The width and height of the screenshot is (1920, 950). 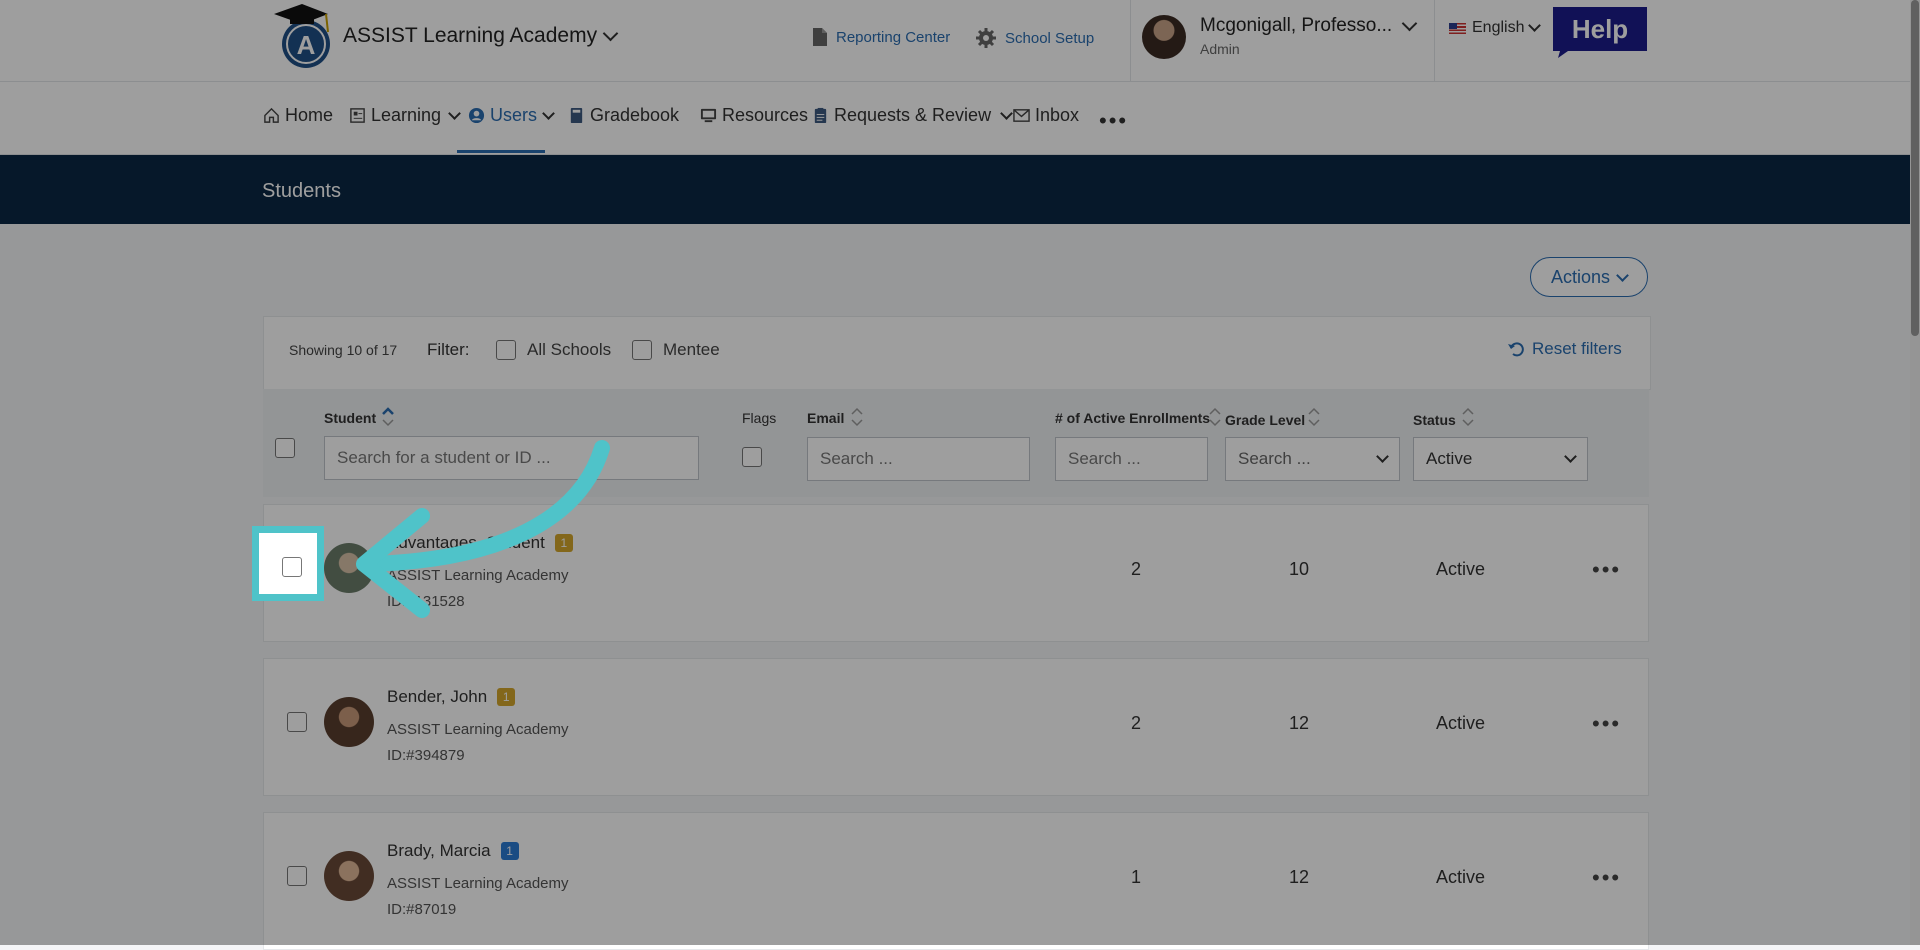 I want to click on nav-resources: Resources, so click(x=754, y=115).